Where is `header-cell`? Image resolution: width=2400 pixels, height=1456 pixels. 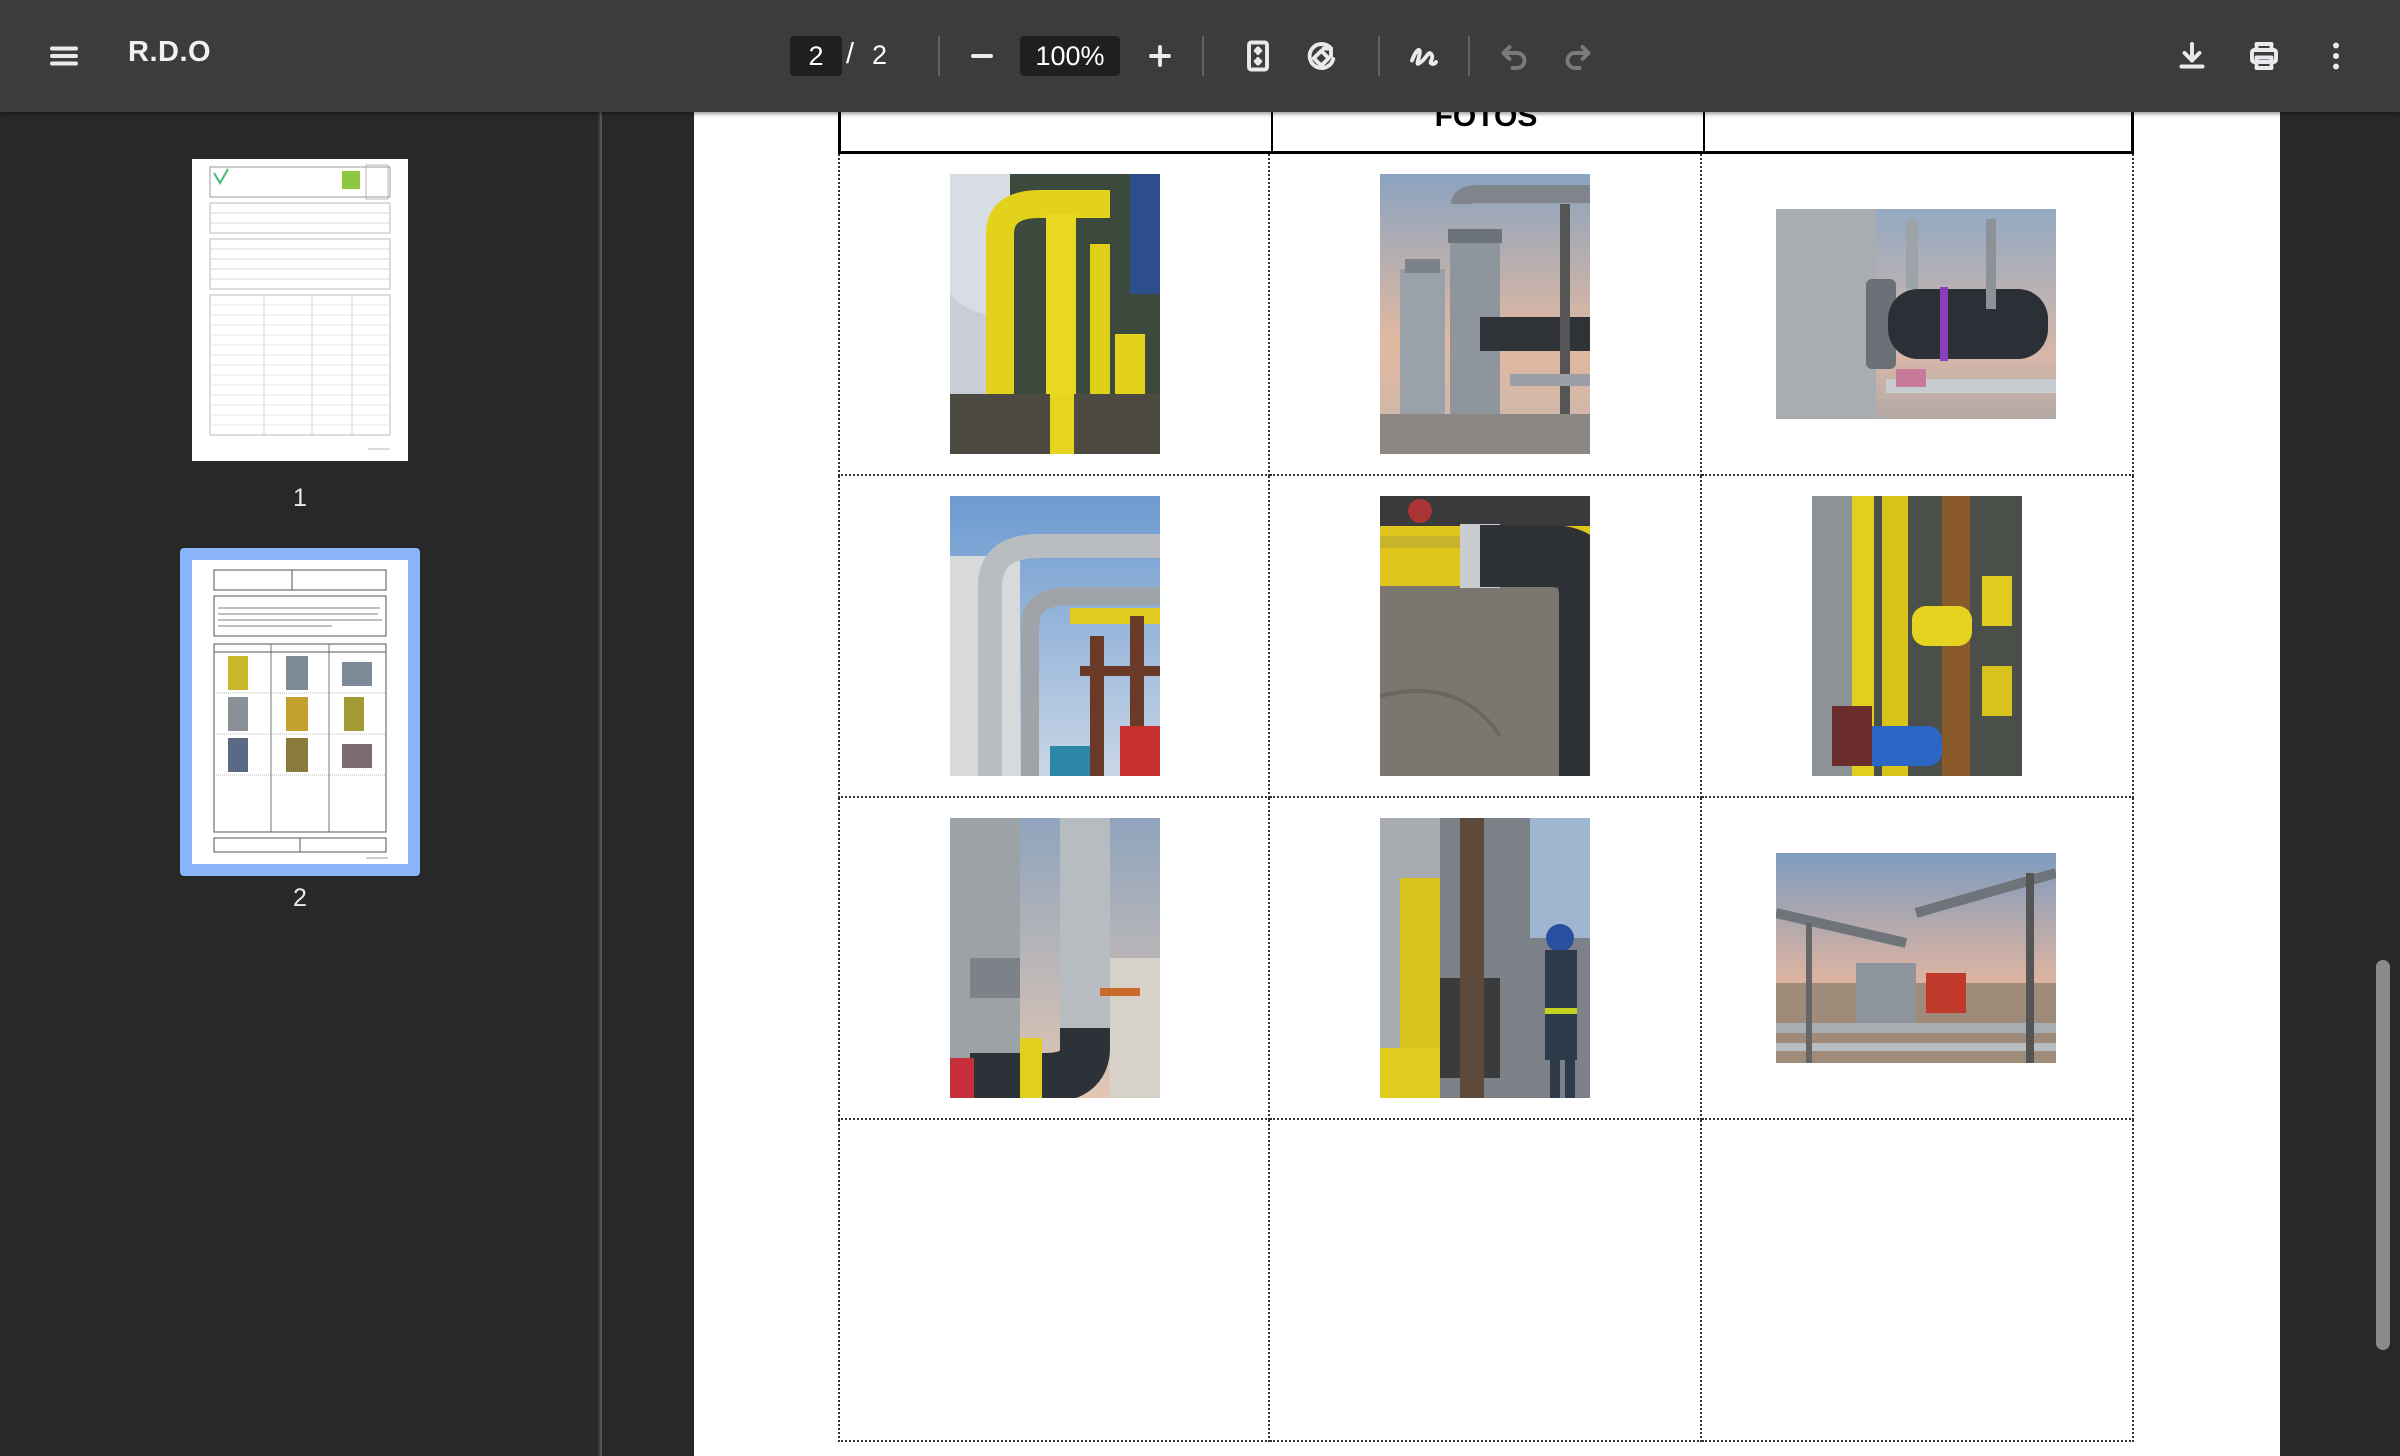
header-cell is located at coordinates (1057, 131).